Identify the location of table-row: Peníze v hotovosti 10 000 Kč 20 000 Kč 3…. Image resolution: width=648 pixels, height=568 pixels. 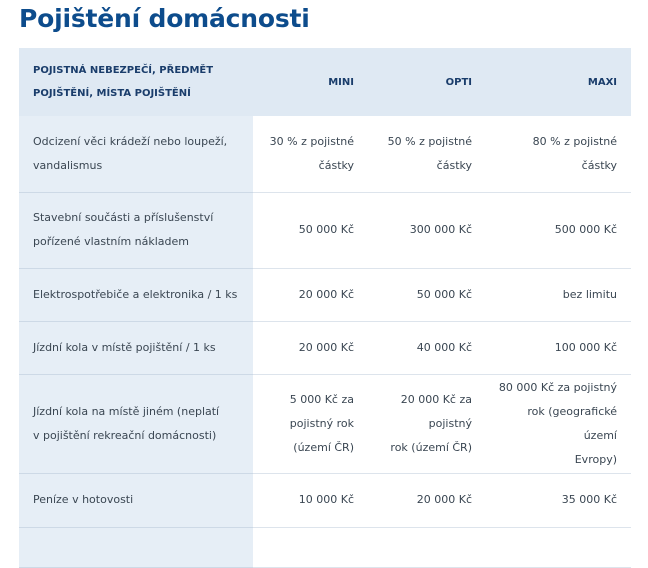
(325, 500).